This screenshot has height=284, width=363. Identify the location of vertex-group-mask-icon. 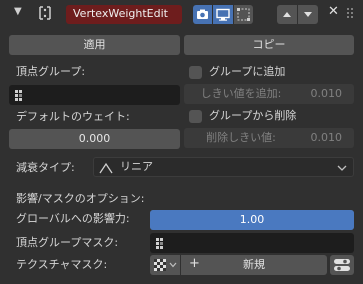
(161, 243).